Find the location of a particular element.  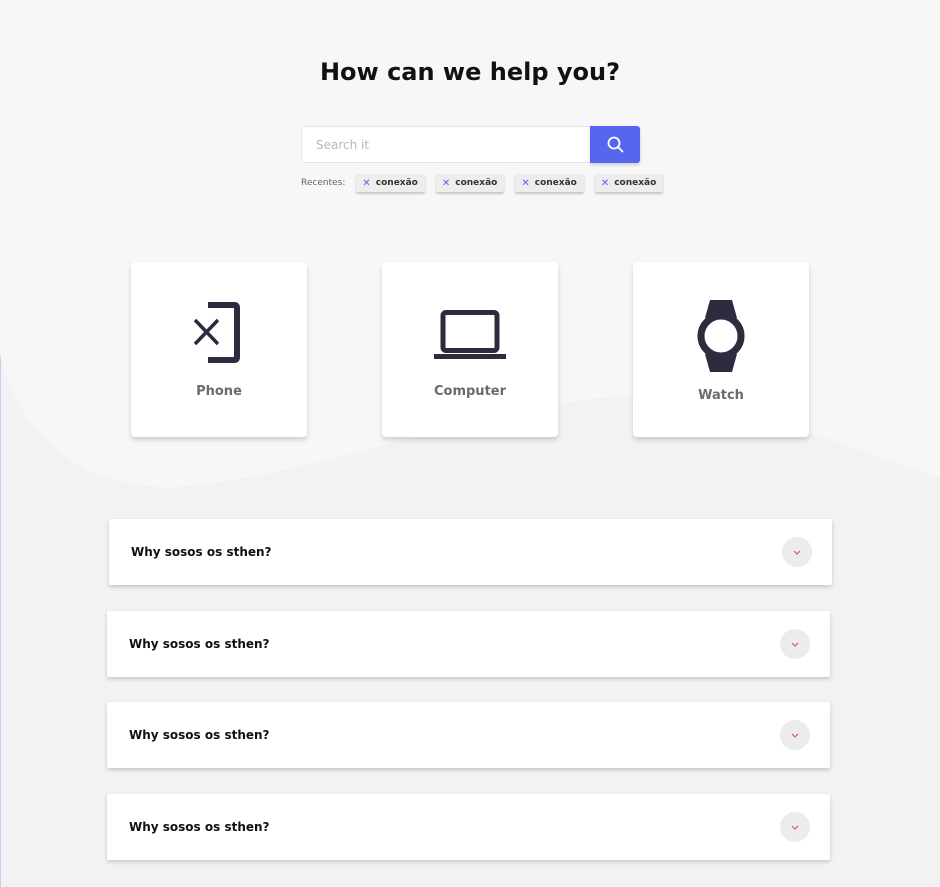

page-title: How can we help you? is located at coordinates (470, 72).